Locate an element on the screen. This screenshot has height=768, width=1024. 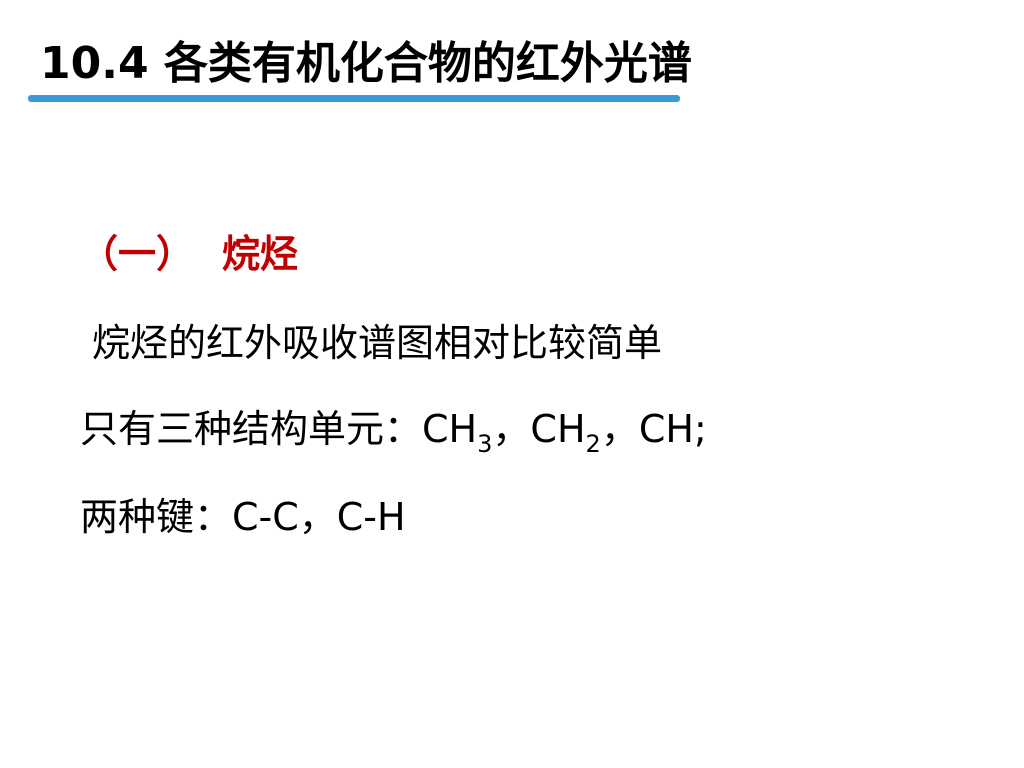
unit-ch2-subscript: 2 is located at coordinates (593, 444).